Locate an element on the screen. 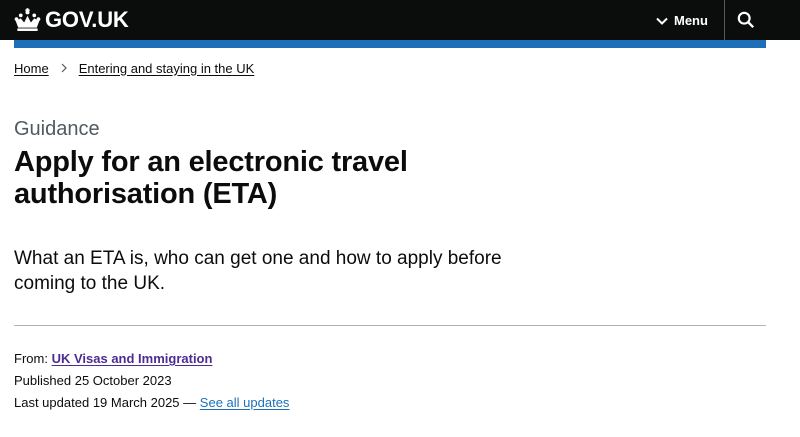 This screenshot has width=800, height=437. updated-date: 19 March 2025 is located at coordinates (136, 402).